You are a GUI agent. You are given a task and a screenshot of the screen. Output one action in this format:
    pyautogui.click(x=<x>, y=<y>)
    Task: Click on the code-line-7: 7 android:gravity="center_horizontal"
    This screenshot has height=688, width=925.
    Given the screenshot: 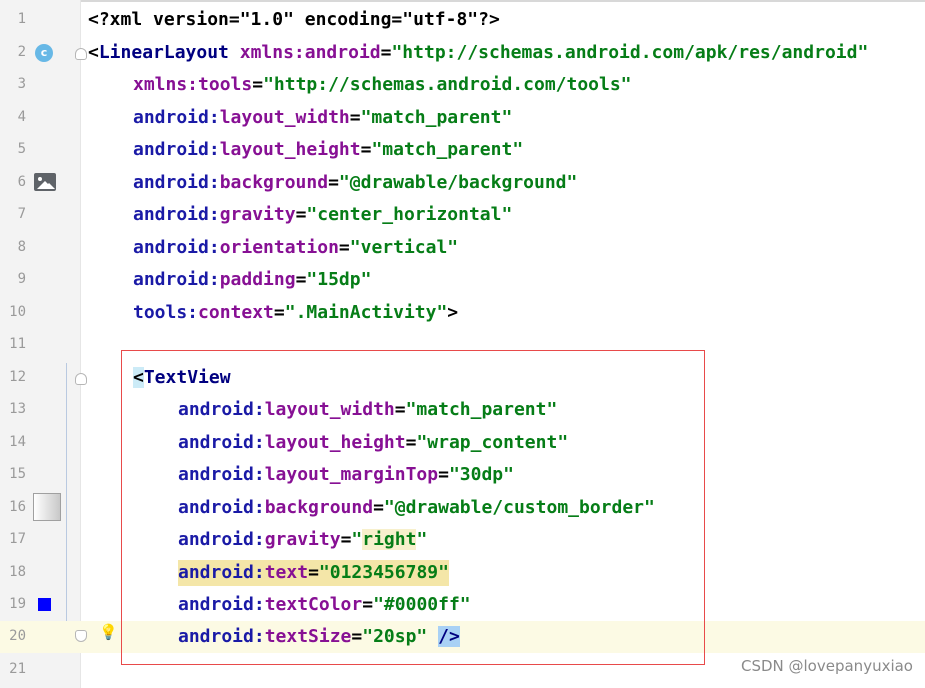 What is the action you would take?
    pyautogui.click(x=462, y=215)
    